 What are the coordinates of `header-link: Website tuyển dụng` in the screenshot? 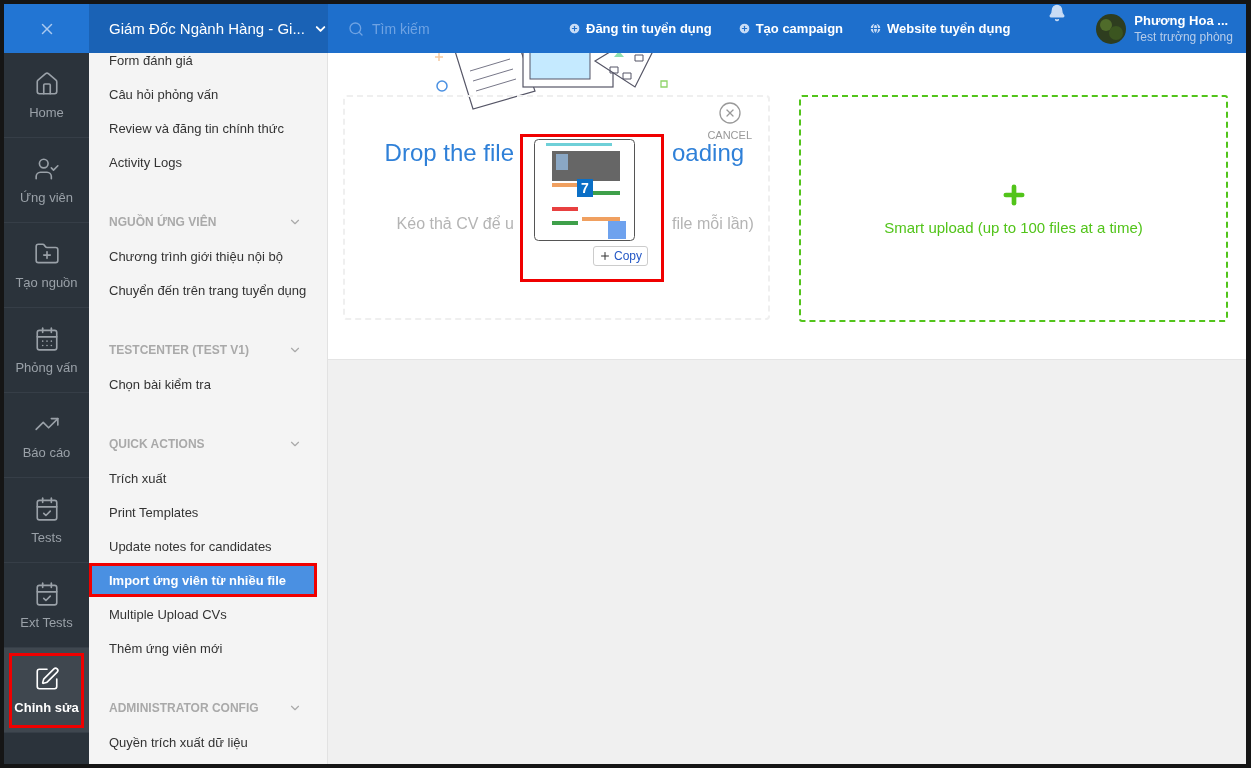 It's located at (940, 28).